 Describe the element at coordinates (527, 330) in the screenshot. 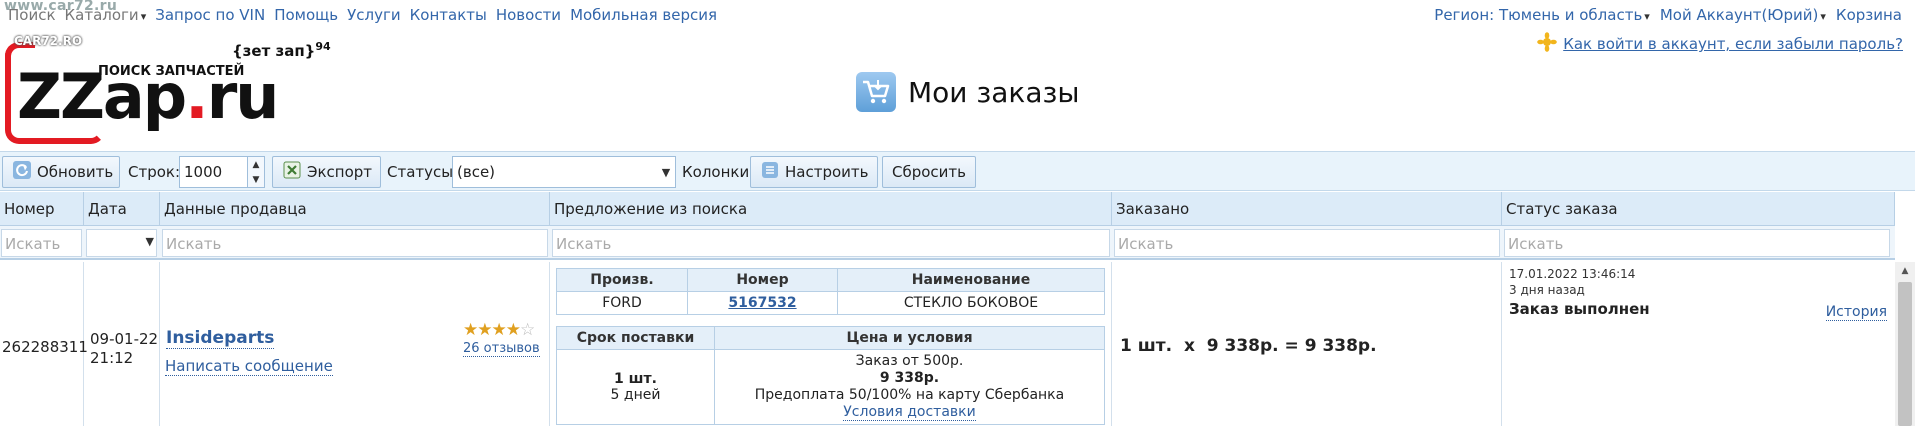

I see `star-empty-icon: ☆` at that location.